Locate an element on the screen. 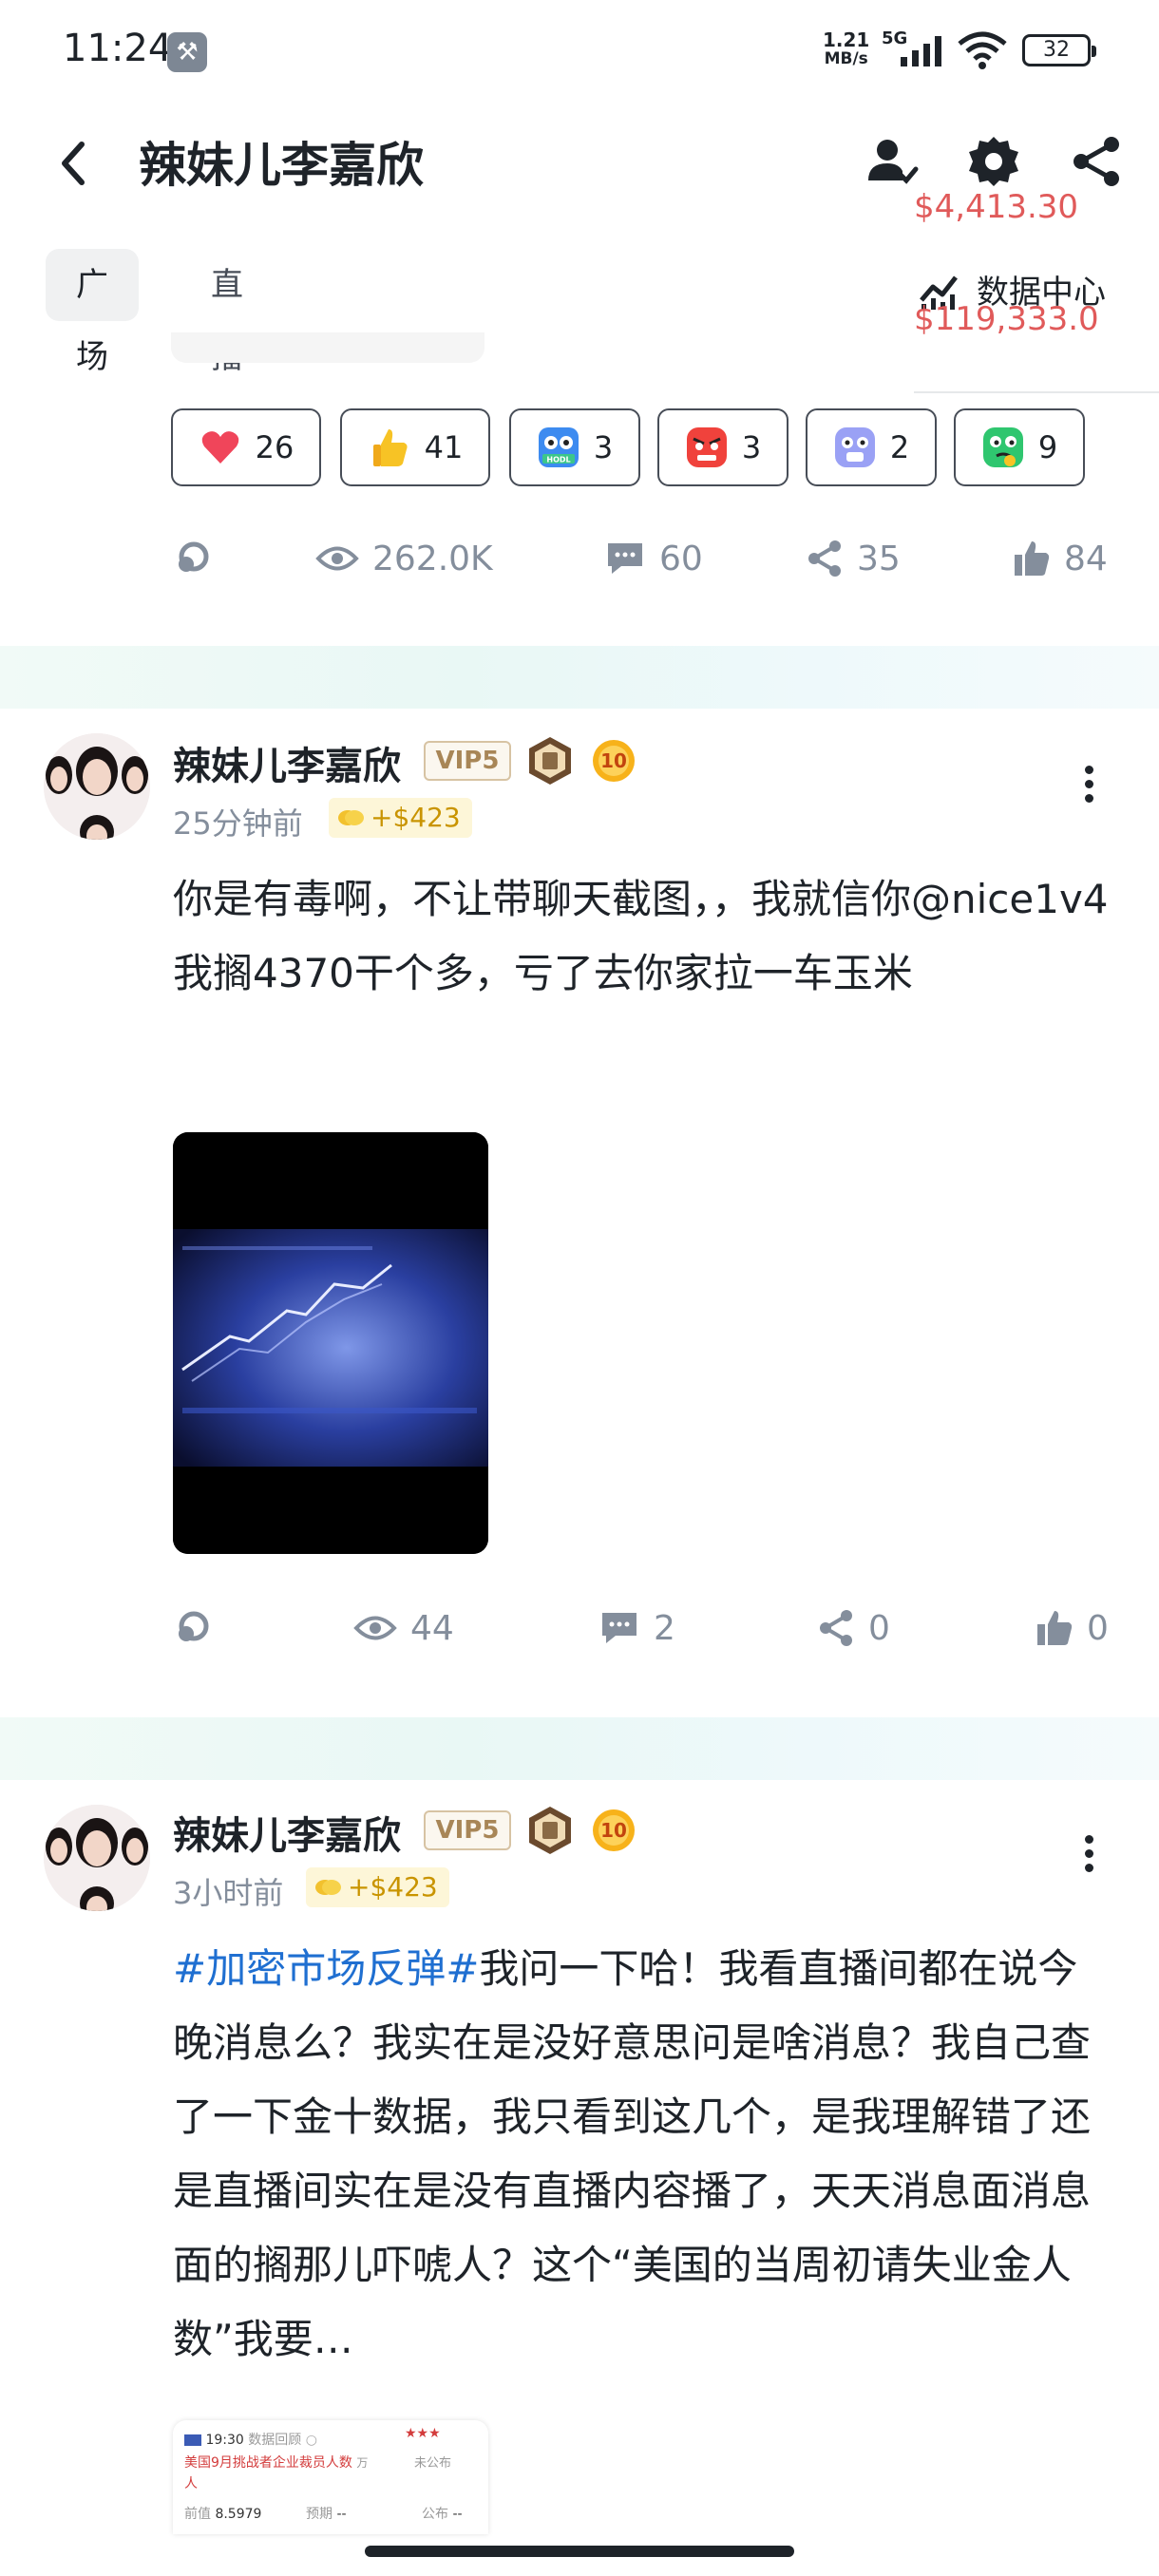 This screenshot has width=1159, height=2576. like-button: 0 is located at coordinates (1072, 1628).